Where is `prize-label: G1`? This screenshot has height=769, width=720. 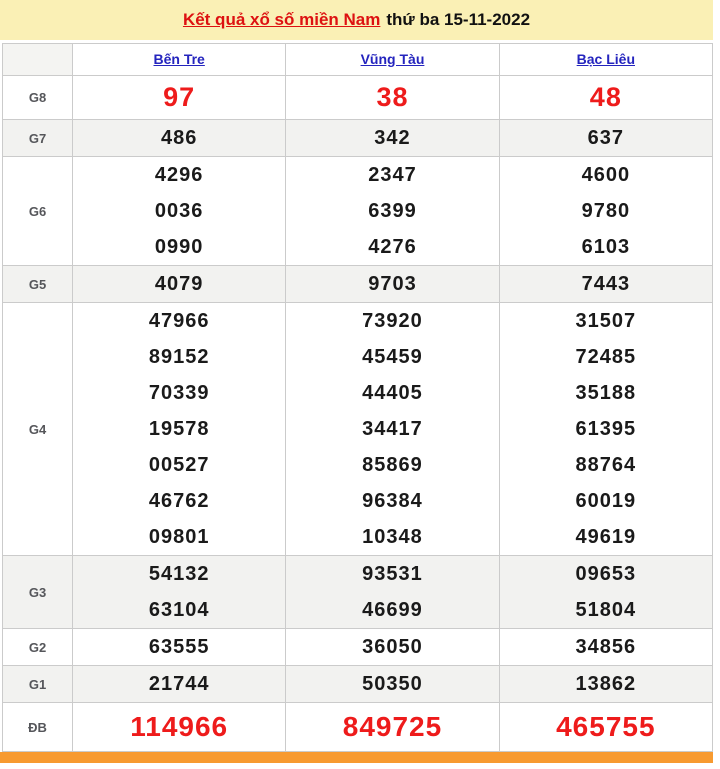 prize-label: G1 is located at coordinates (37, 684).